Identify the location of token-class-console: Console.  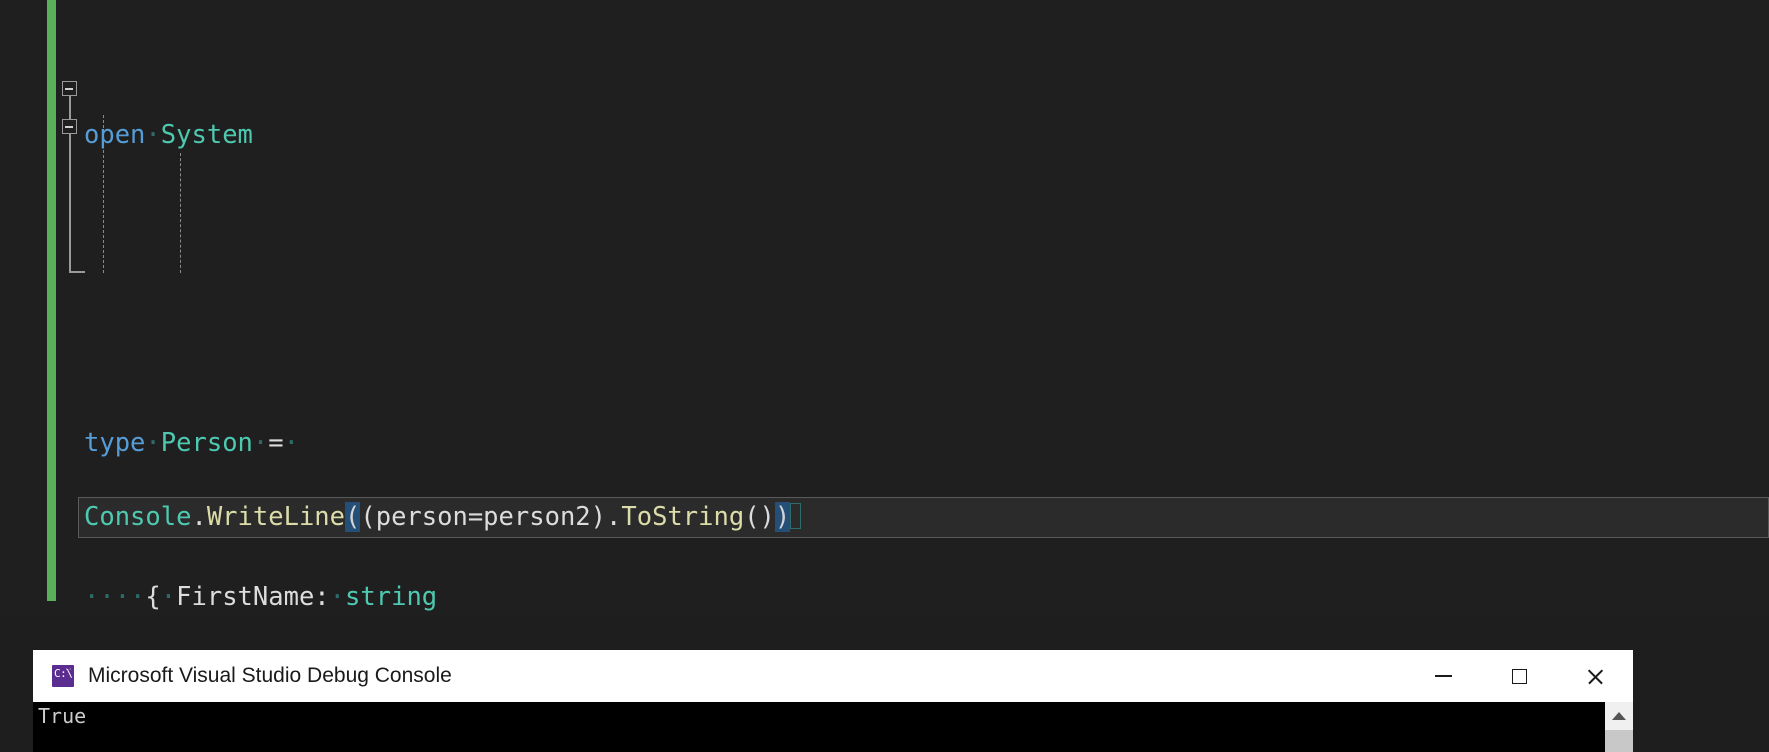
(138, 517).